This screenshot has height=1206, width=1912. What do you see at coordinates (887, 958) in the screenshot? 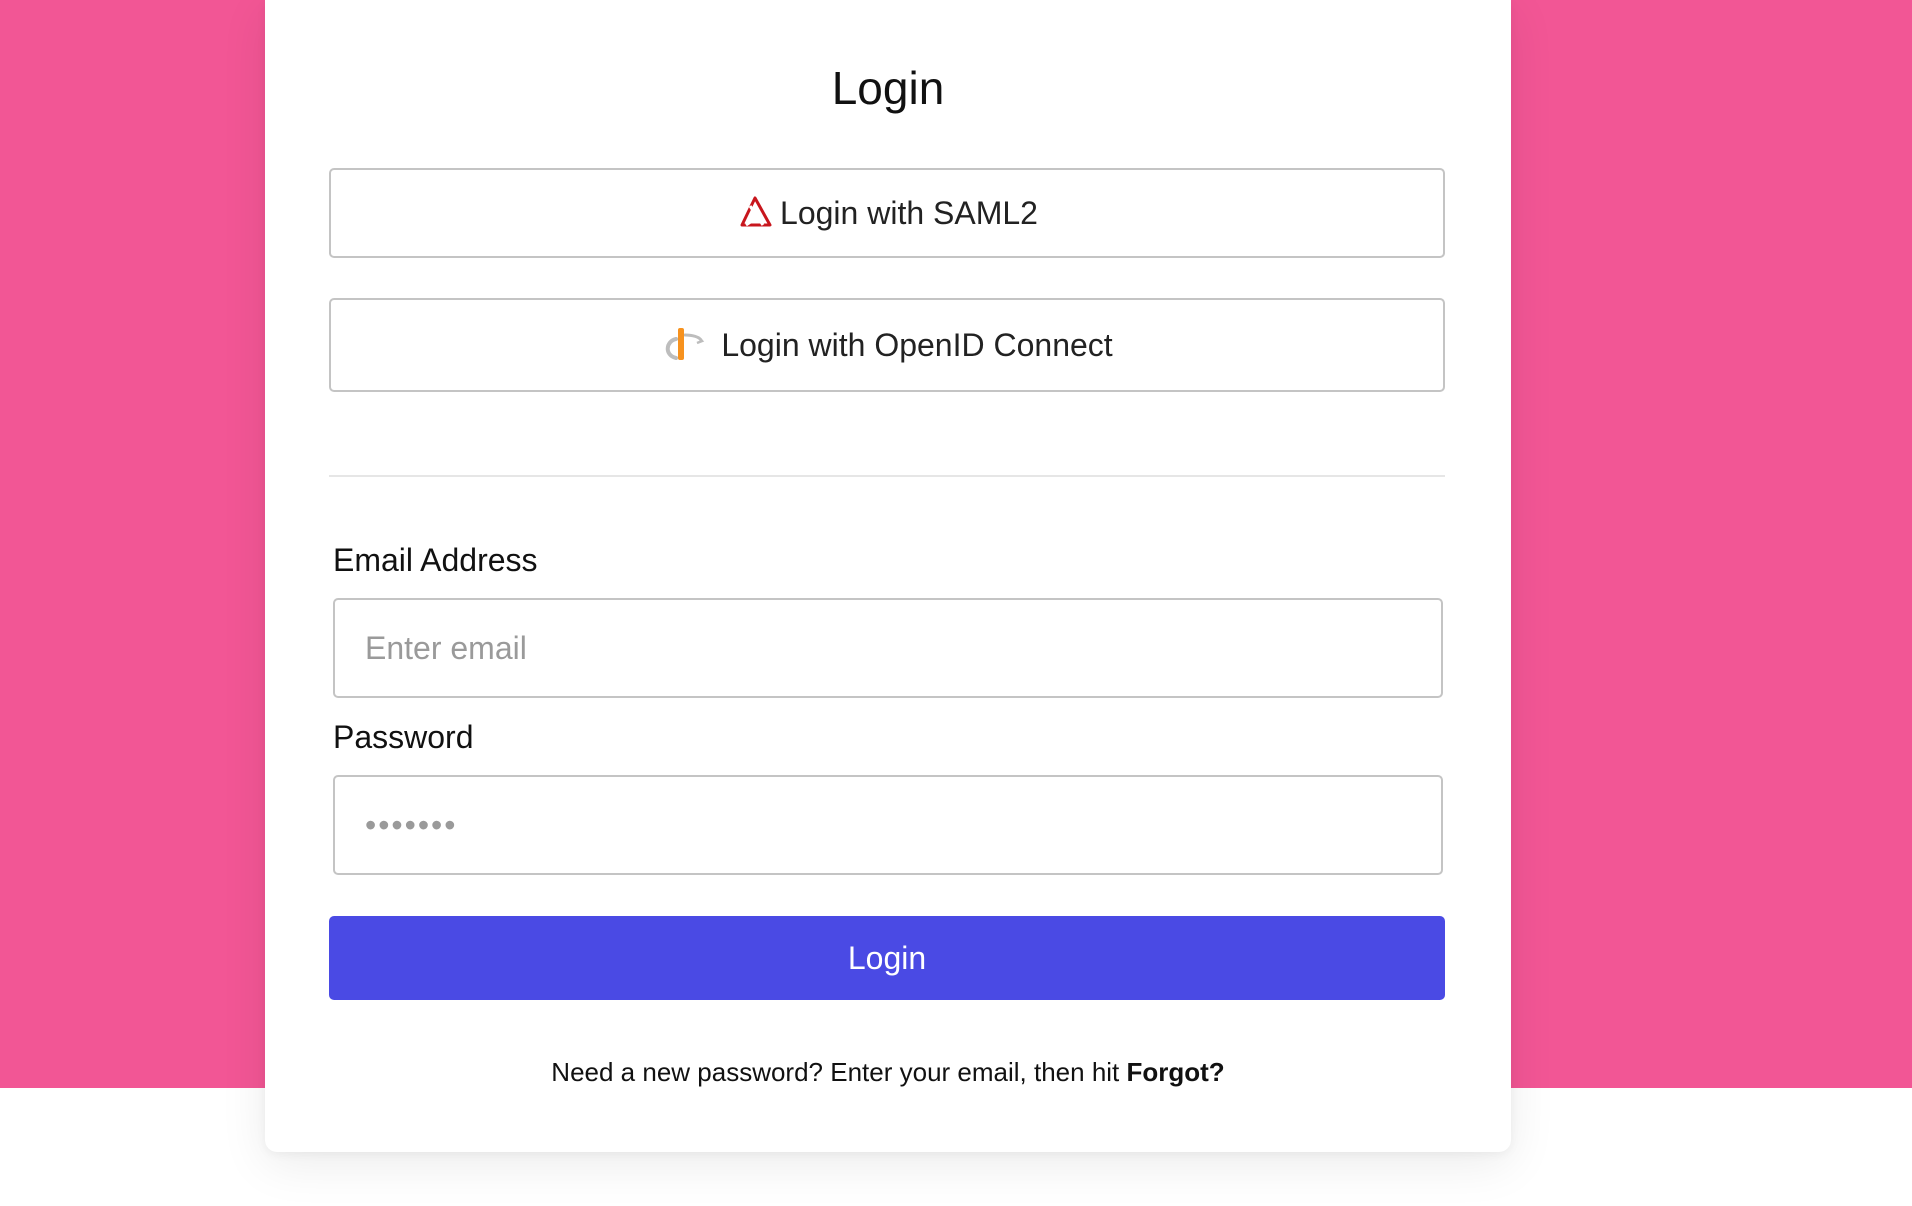
I see `login-button: Login` at bounding box center [887, 958].